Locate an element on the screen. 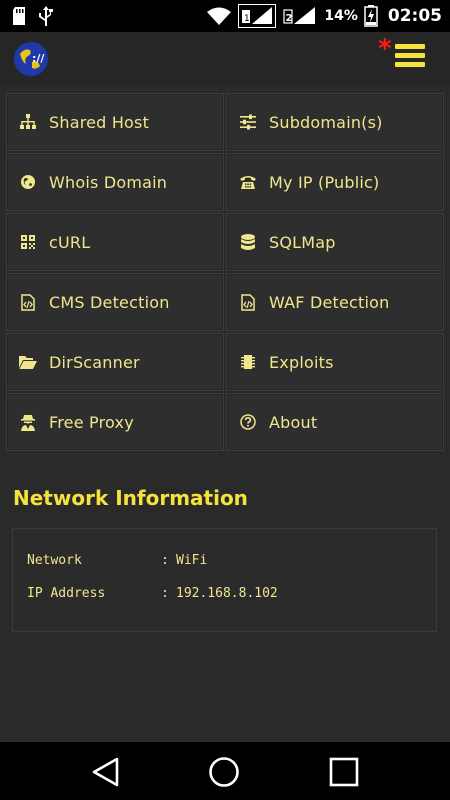  tile-dirscanner: DirScanner is located at coordinates (115, 362).